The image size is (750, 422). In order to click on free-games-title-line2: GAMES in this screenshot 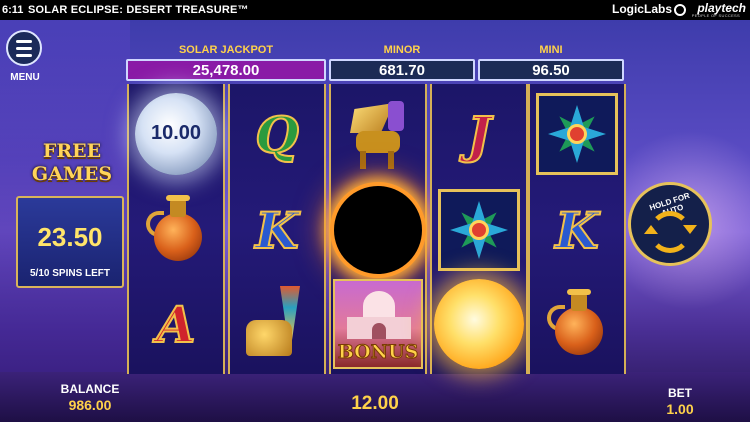, I will do `click(72, 174)`.